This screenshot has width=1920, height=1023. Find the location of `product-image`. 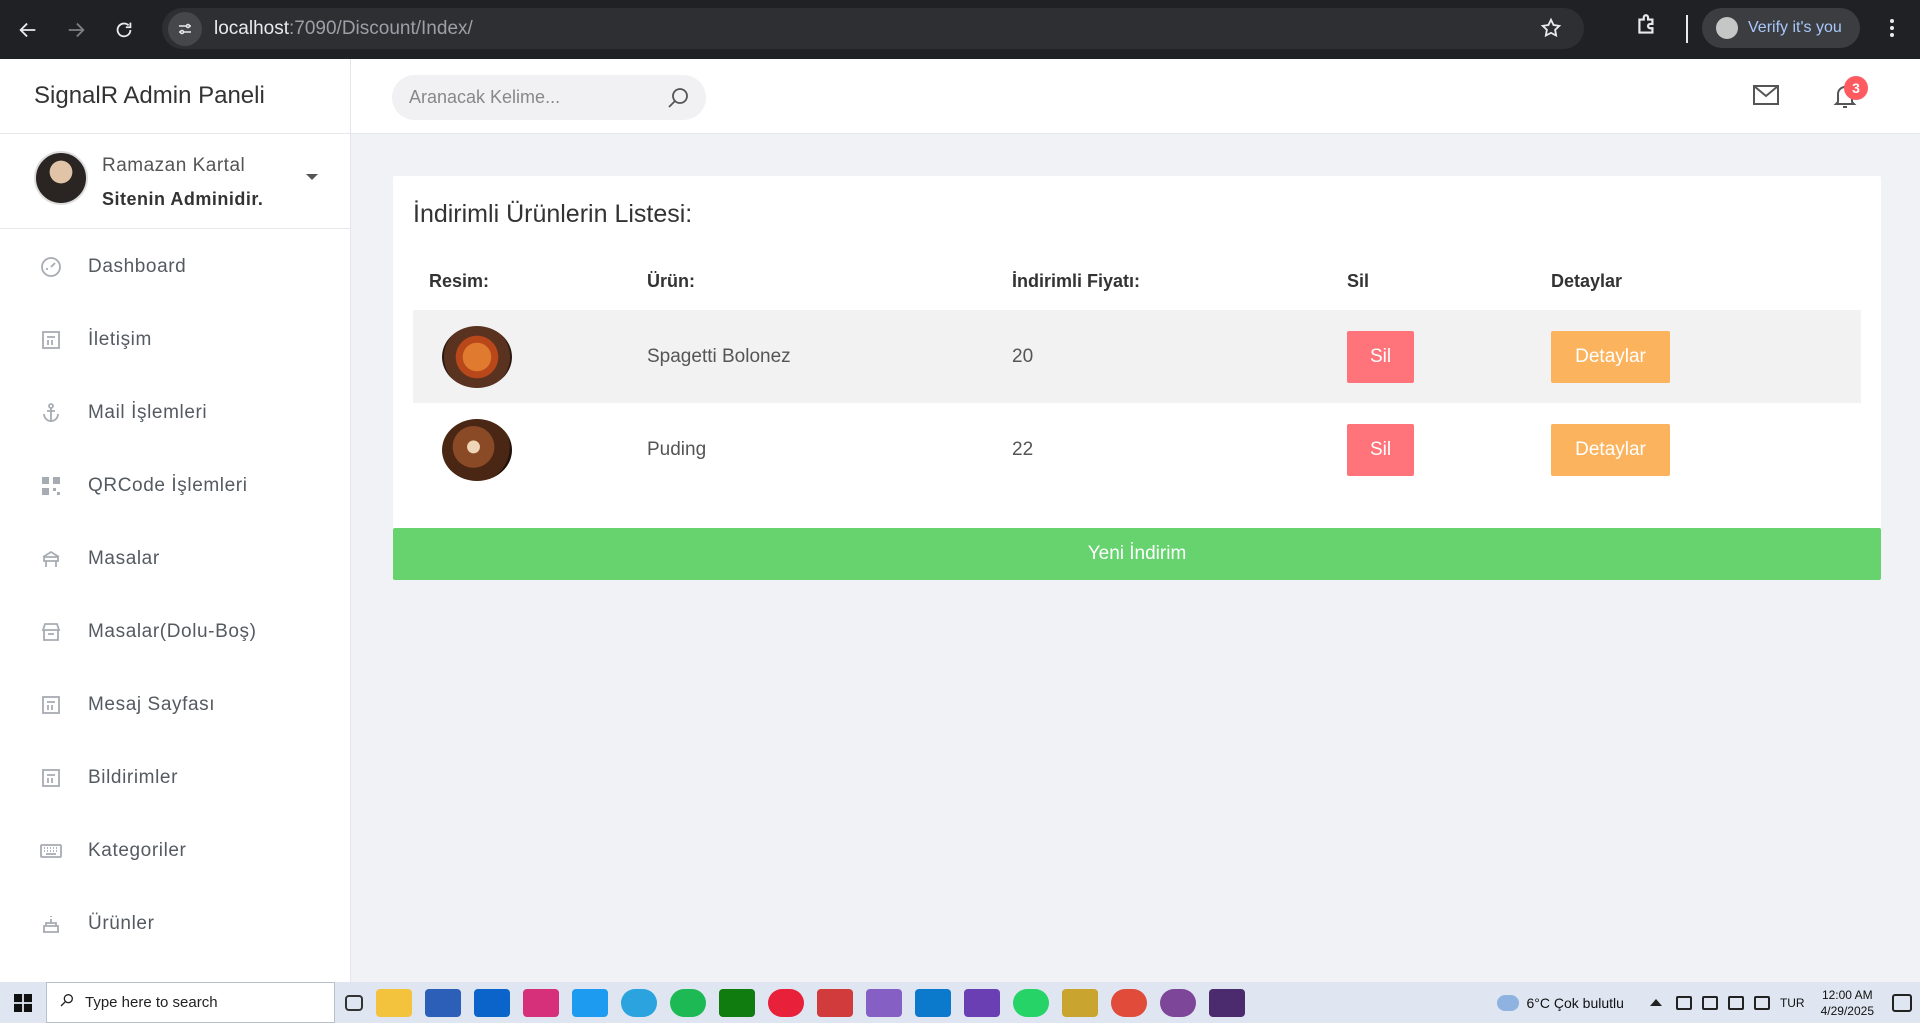

product-image is located at coordinates (477, 449).